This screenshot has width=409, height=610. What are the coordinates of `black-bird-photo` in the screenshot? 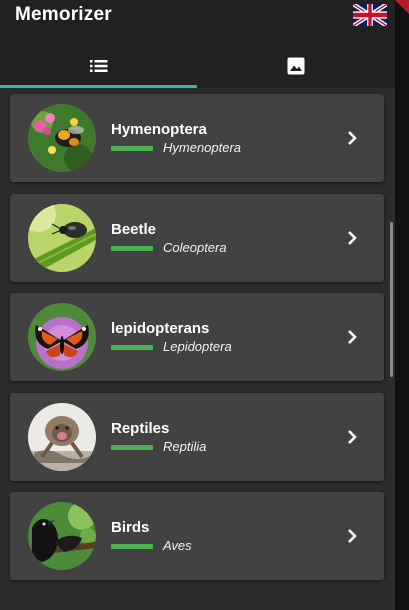 It's located at (62, 536).